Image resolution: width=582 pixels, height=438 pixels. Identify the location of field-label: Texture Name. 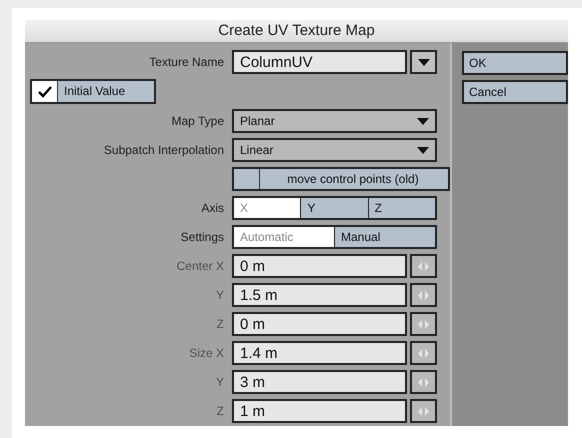
(186, 62).